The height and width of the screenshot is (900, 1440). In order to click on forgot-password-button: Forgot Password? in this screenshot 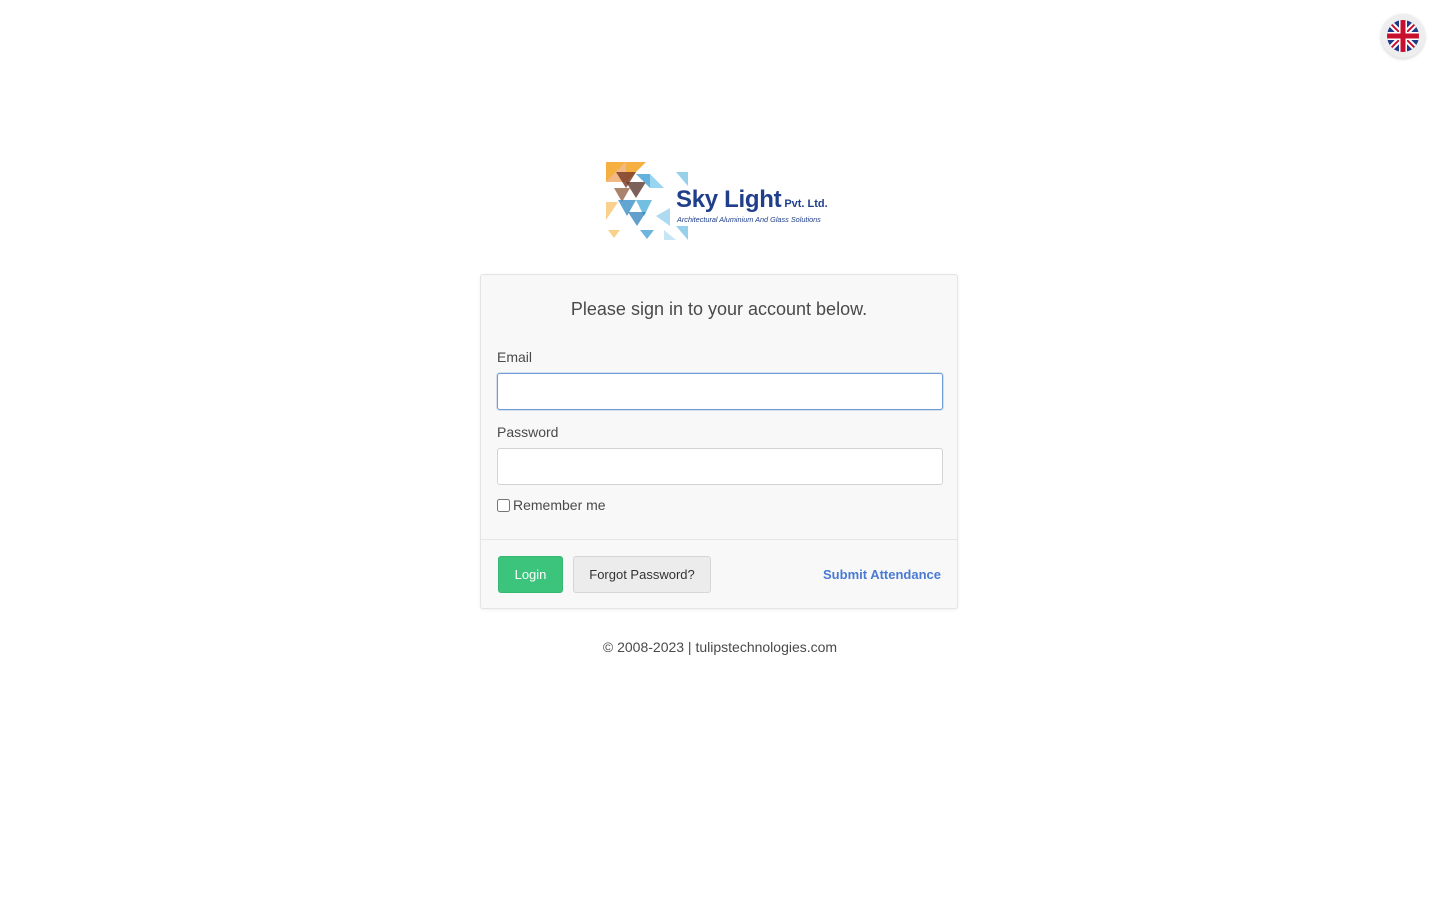, I will do `click(642, 574)`.